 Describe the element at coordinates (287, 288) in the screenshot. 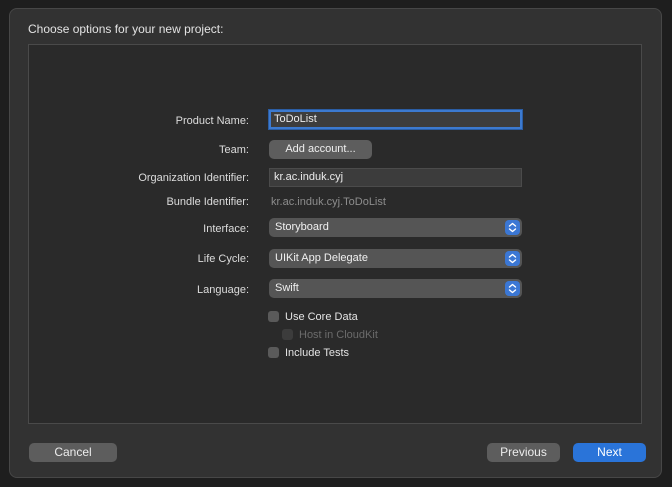

I see `language-popup-value: Swift` at that location.